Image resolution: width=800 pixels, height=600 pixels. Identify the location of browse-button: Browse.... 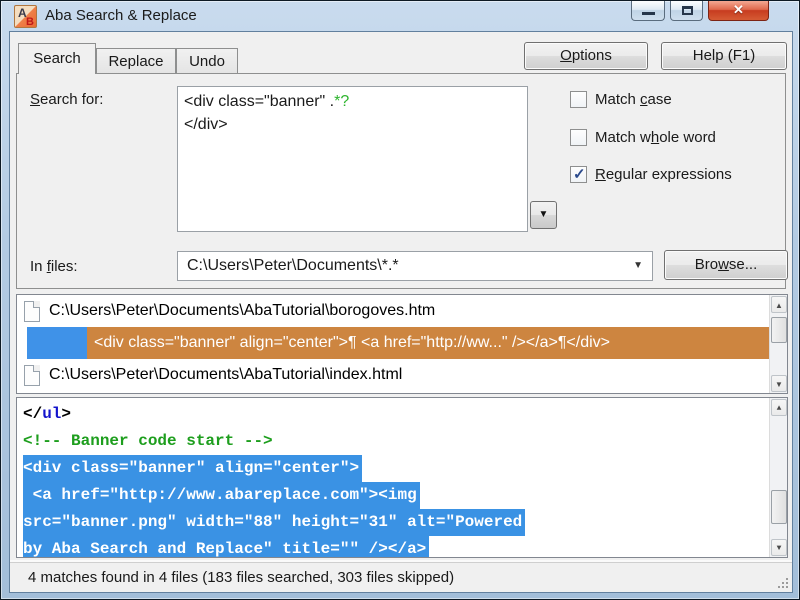
(726, 265).